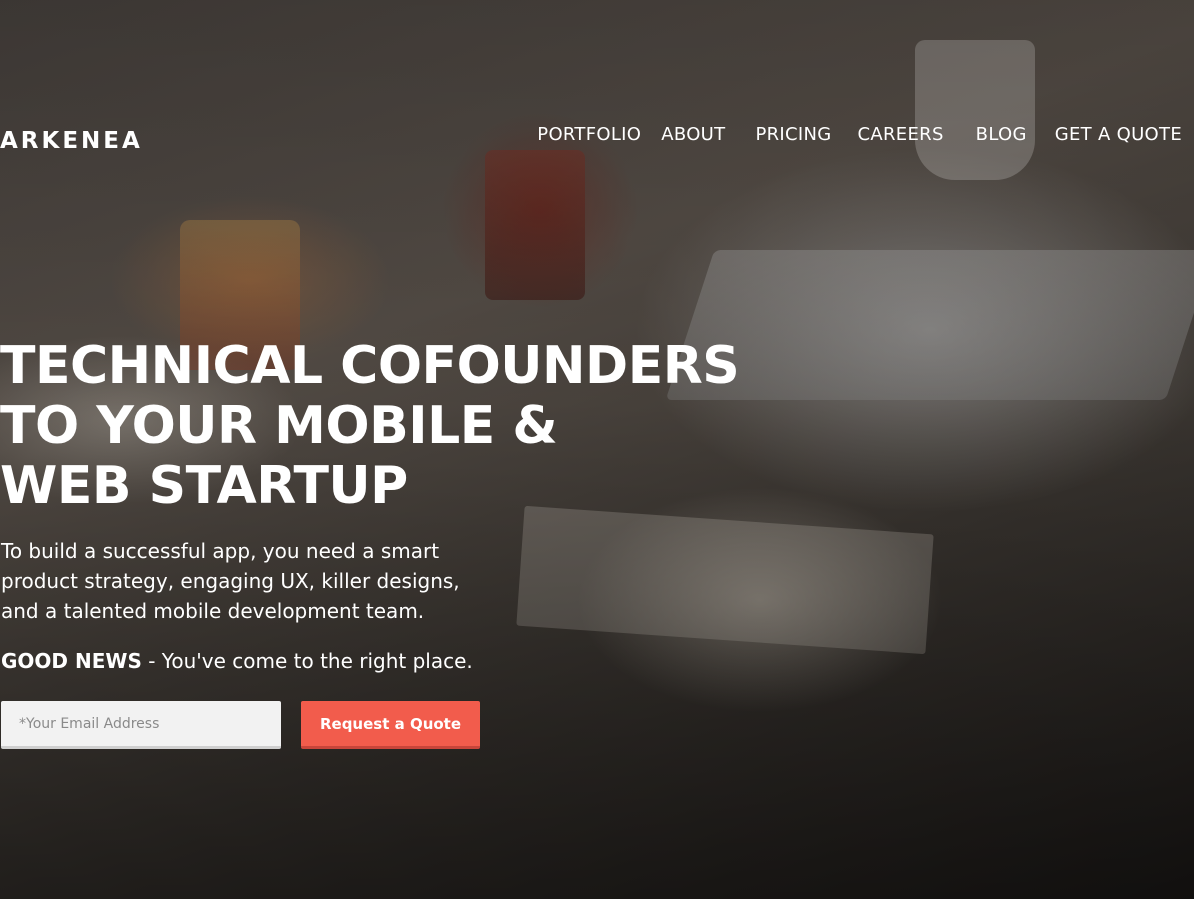 The height and width of the screenshot is (899, 1194). What do you see at coordinates (901, 134) in the screenshot?
I see `nav-item-careers: CAREERS` at bounding box center [901, 134].